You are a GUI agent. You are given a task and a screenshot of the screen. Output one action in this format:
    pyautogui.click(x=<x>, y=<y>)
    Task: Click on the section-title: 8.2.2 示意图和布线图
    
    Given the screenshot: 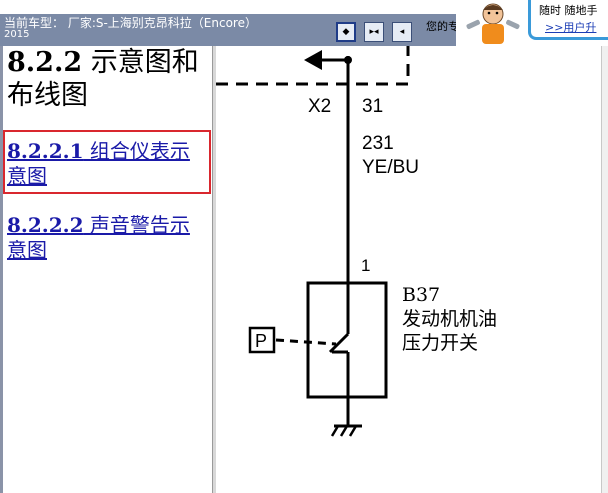 What is the action you would take?
    pyautogui.click(x=110, y=79)
    